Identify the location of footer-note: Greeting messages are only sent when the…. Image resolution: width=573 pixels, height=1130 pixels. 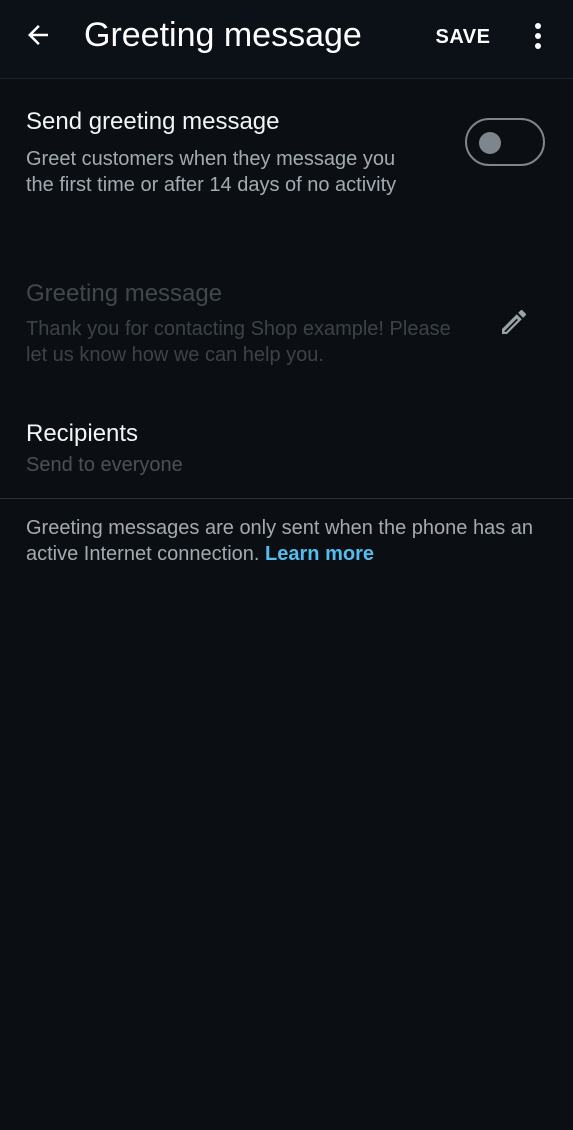
(291, 541).